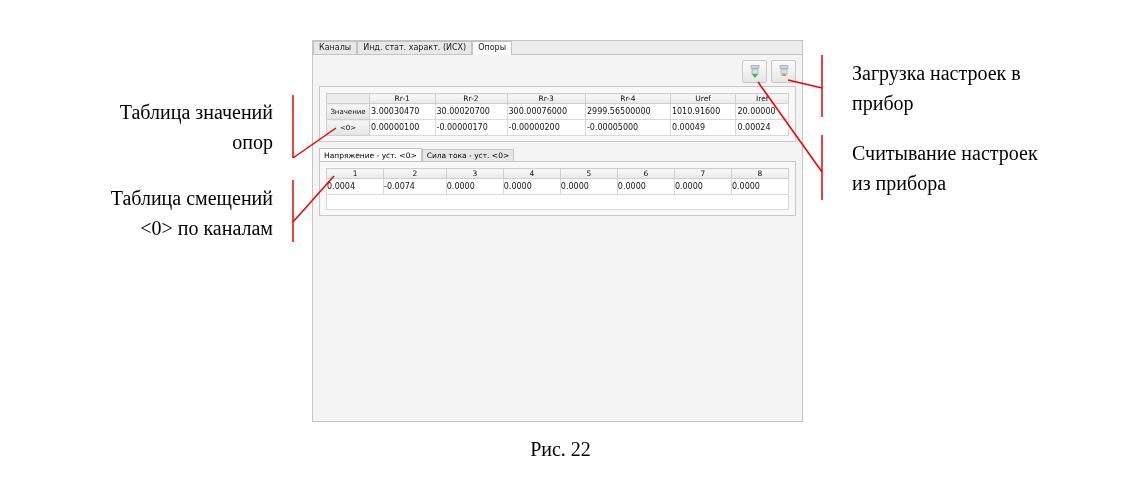  What do you see at coordinates (560, 449) in the screenshot?
I see `figure-caption: Рис. 22` at bounding box center [560, 449].